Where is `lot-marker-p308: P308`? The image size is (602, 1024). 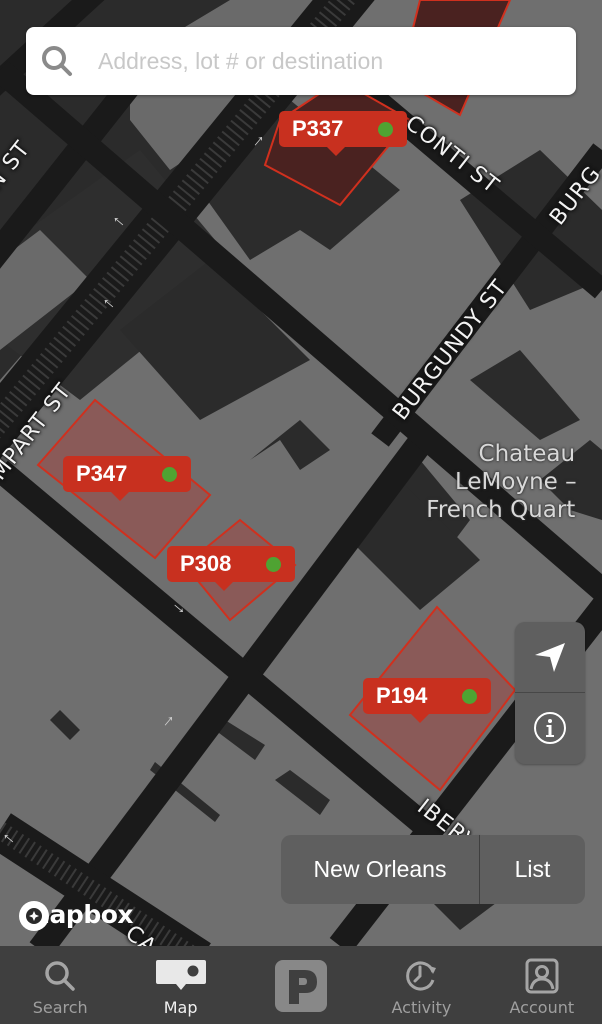 lot-marker-p308: P308 is located at coordinates (231, 568).